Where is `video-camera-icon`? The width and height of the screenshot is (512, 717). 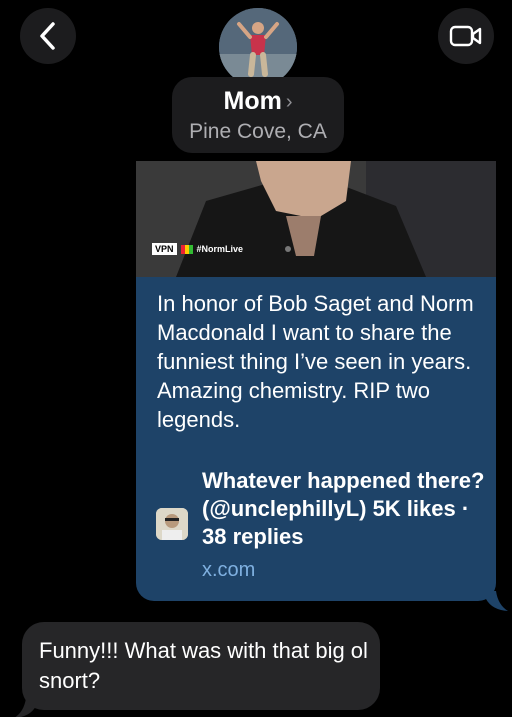
video-camera-icon is located at coordinates (465, 36).